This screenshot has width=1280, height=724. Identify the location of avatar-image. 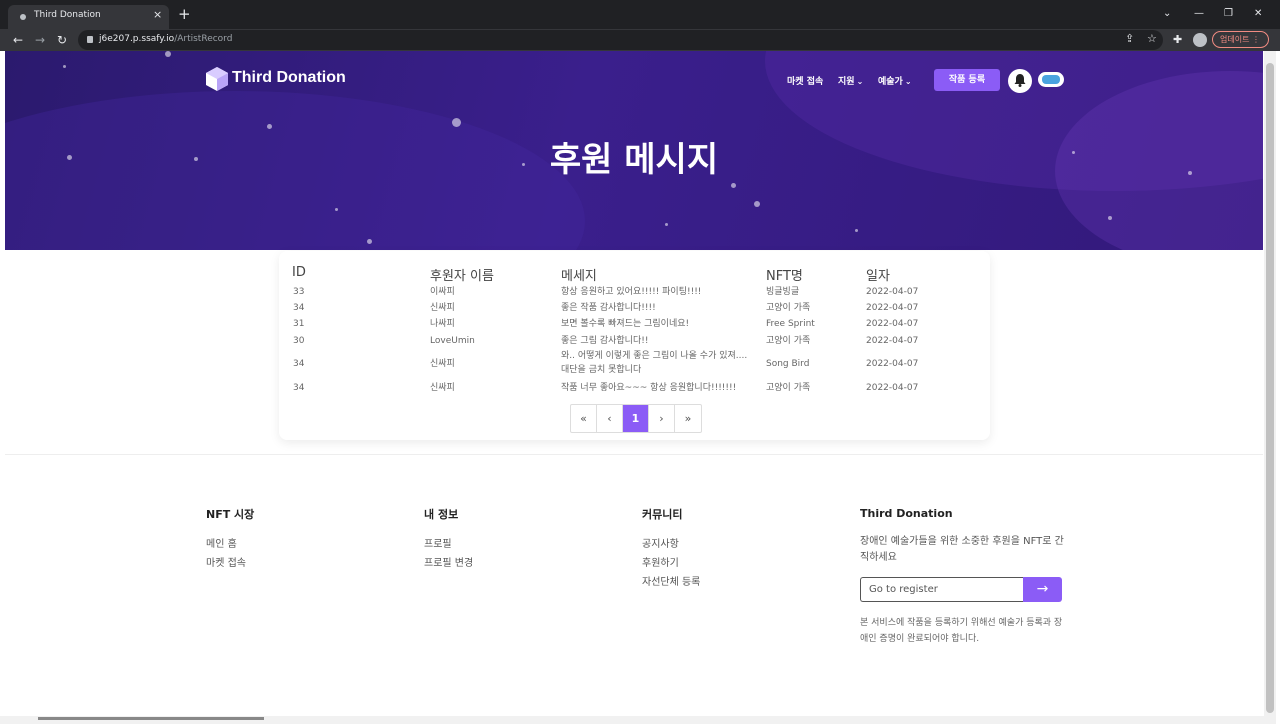
(1051, 79).